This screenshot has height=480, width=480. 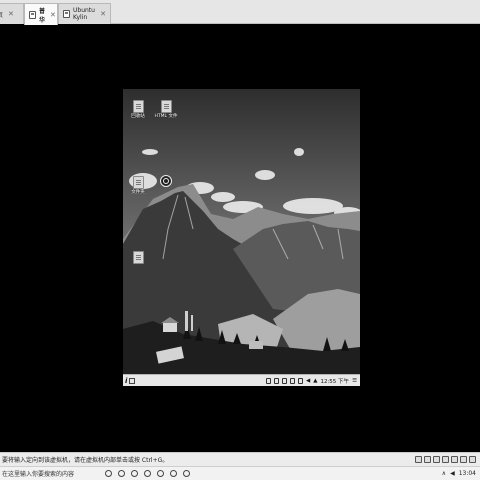 I want to click on tab-puhua-label: 普华, so click(x=42, y=15).